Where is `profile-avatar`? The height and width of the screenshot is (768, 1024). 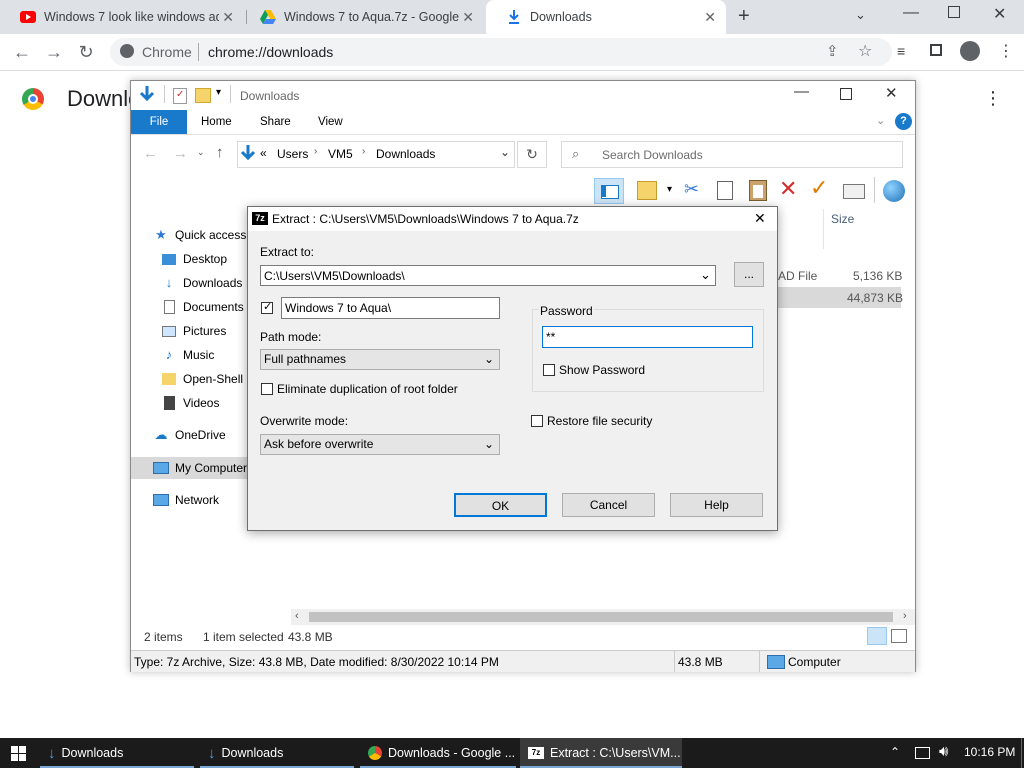 profile-avatar is located at coordinates (970, 51).